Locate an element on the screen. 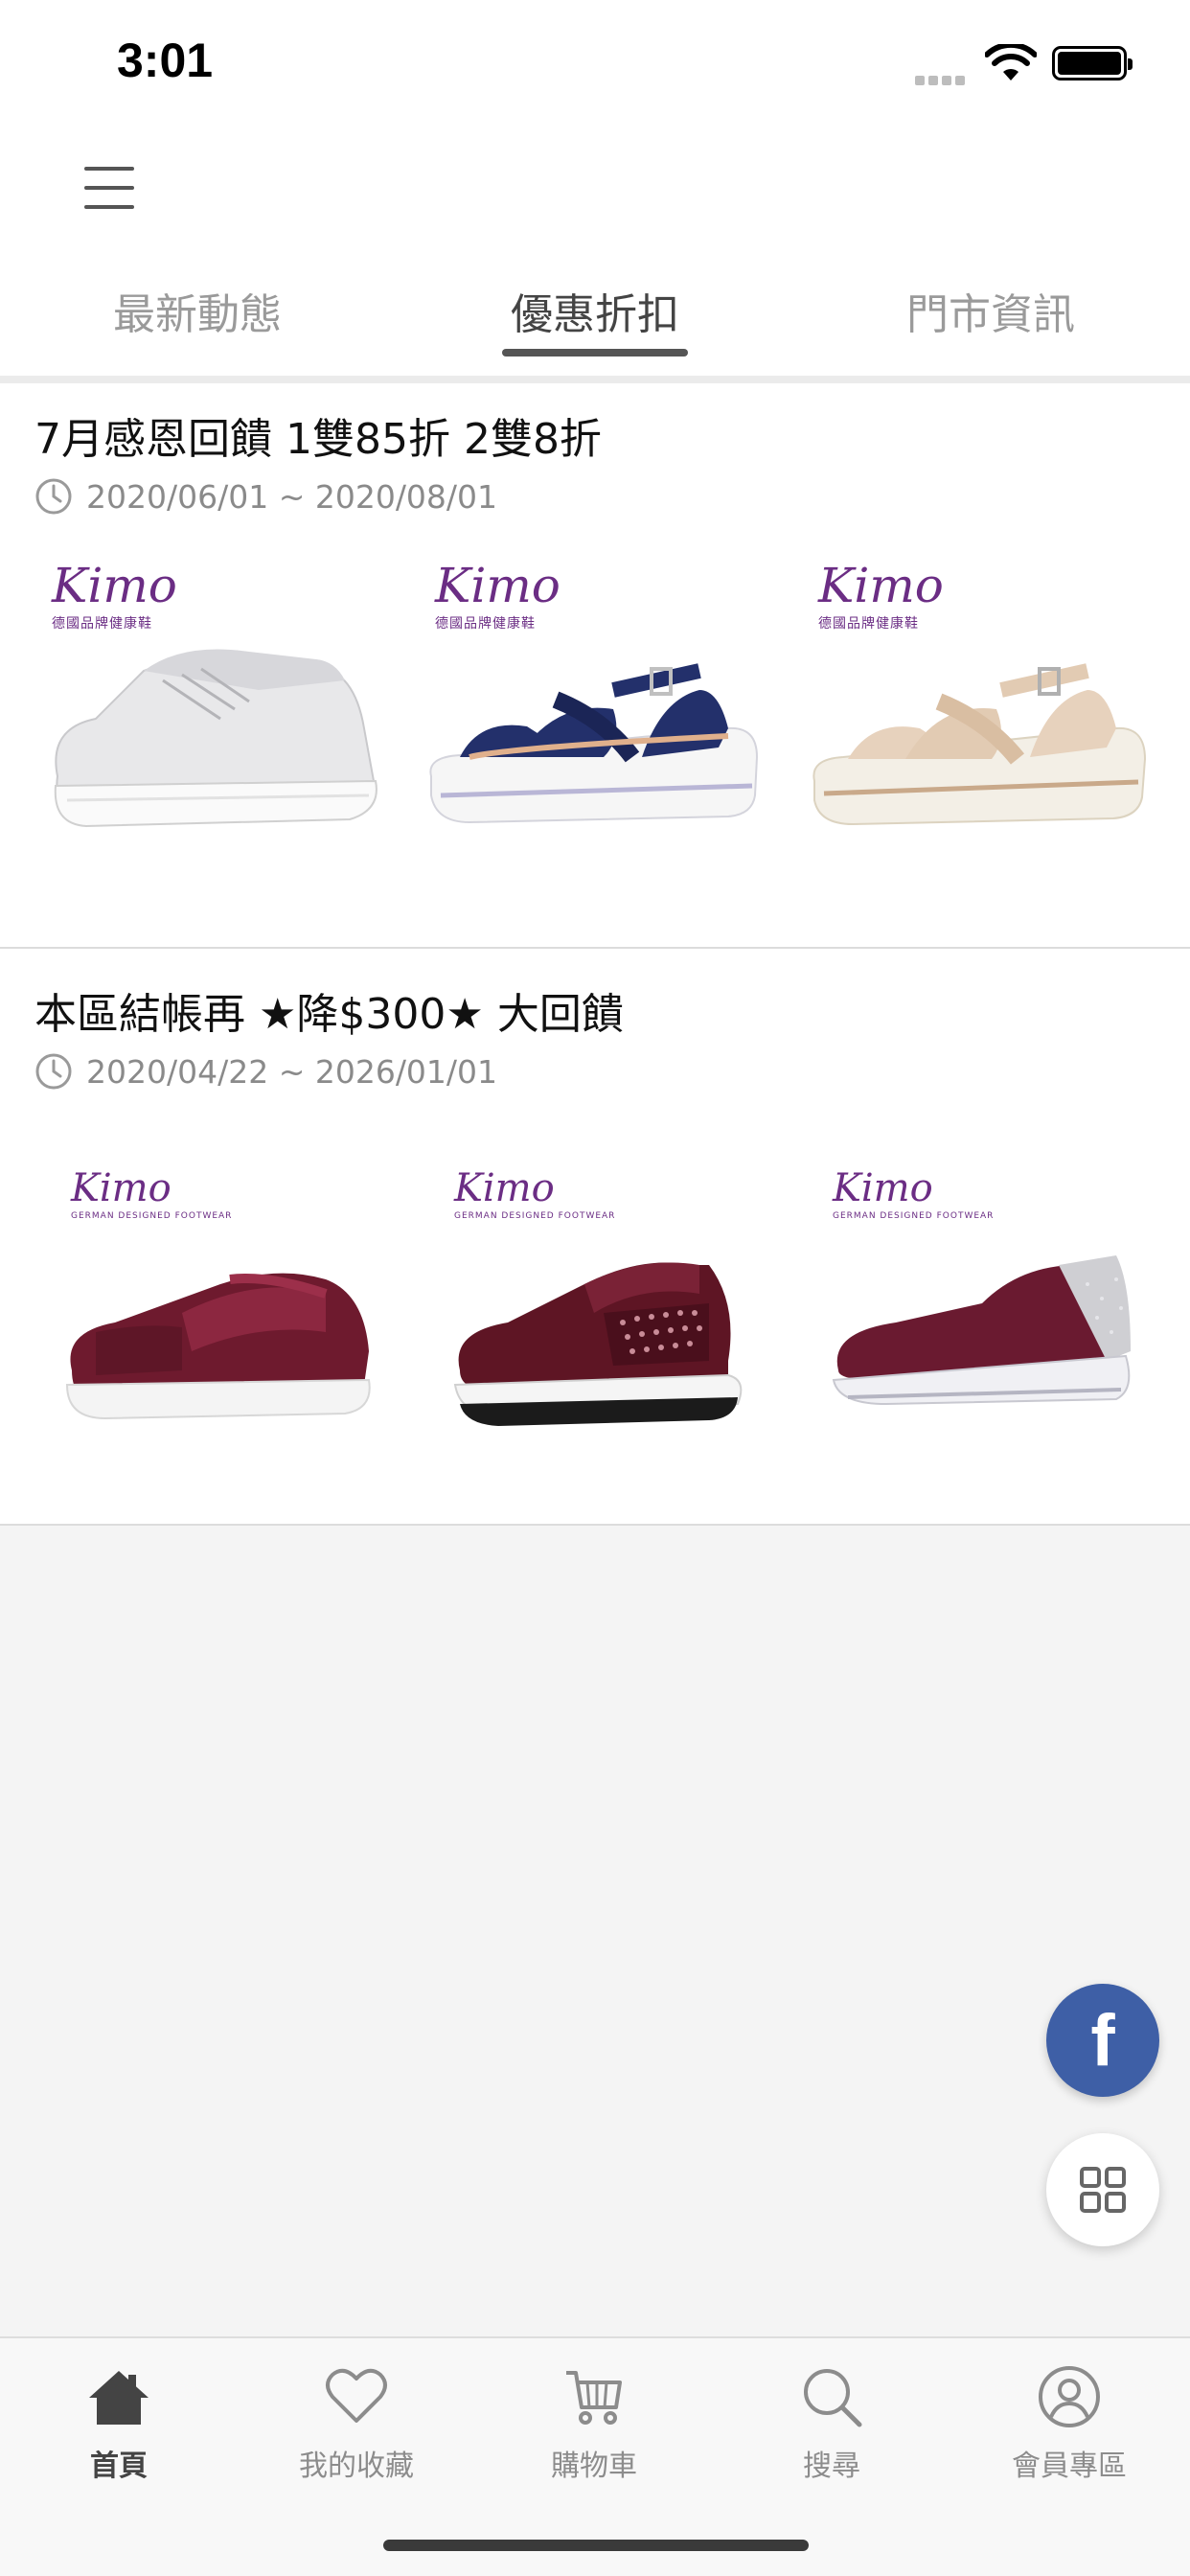  promotion-date-text: 2020/06/01 ~ 2020/08/01 is located at coordinates (292, 496).